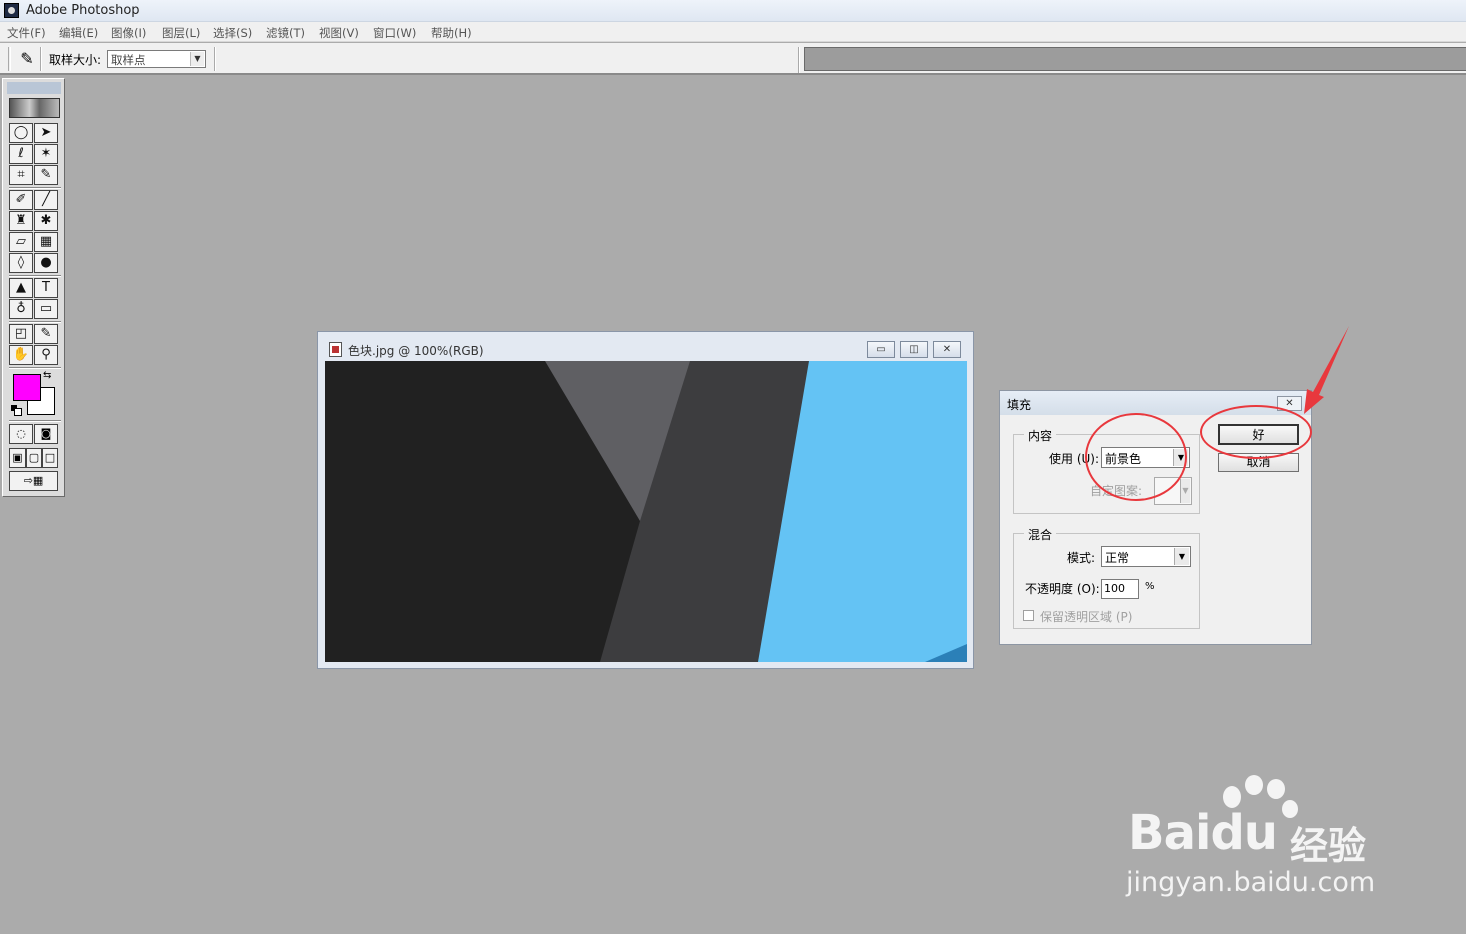  I want to click on preserve-transparency-label: 保留透明区域 (P), so click(1086, 617).